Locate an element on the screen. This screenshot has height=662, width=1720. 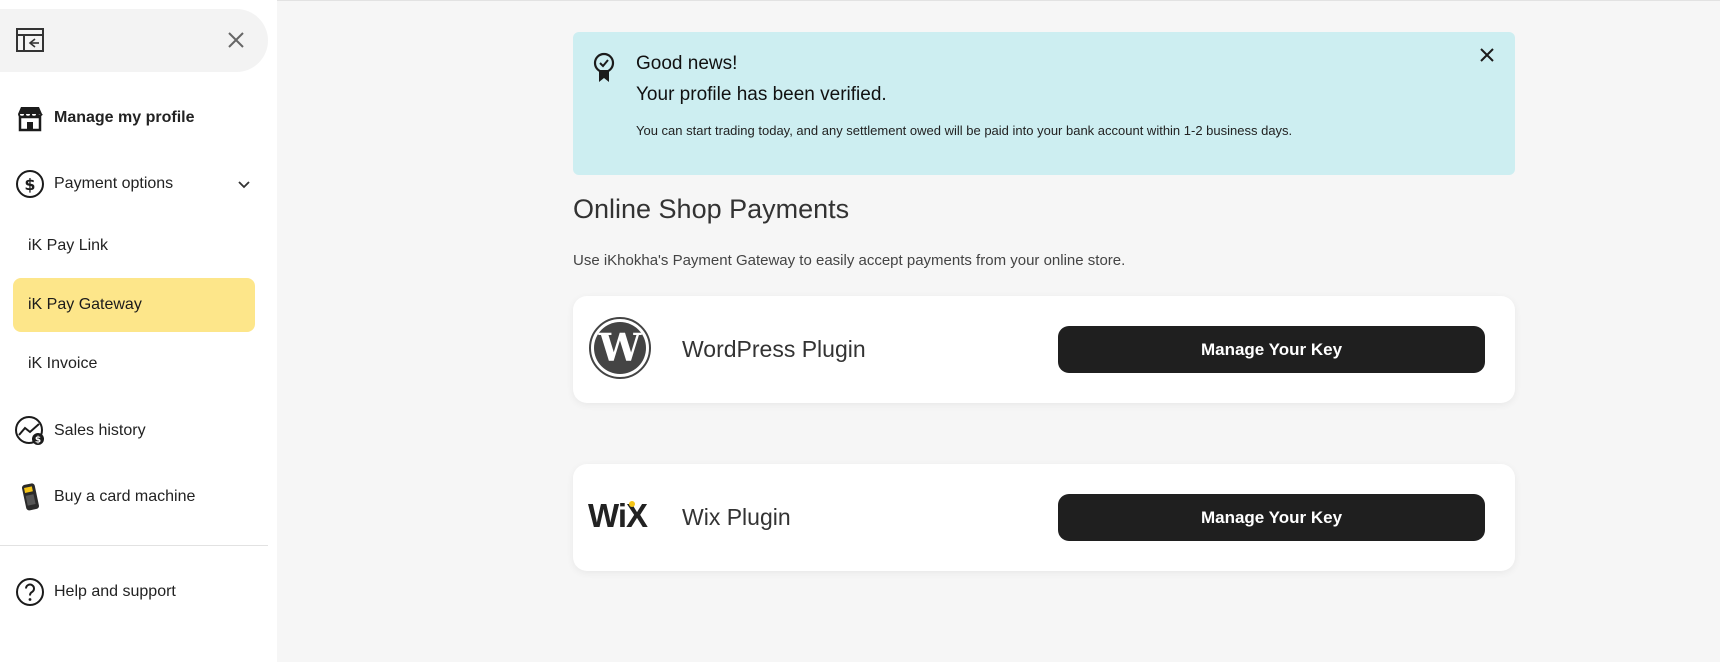
sidebar-divider is located at coordinates (134, 545).